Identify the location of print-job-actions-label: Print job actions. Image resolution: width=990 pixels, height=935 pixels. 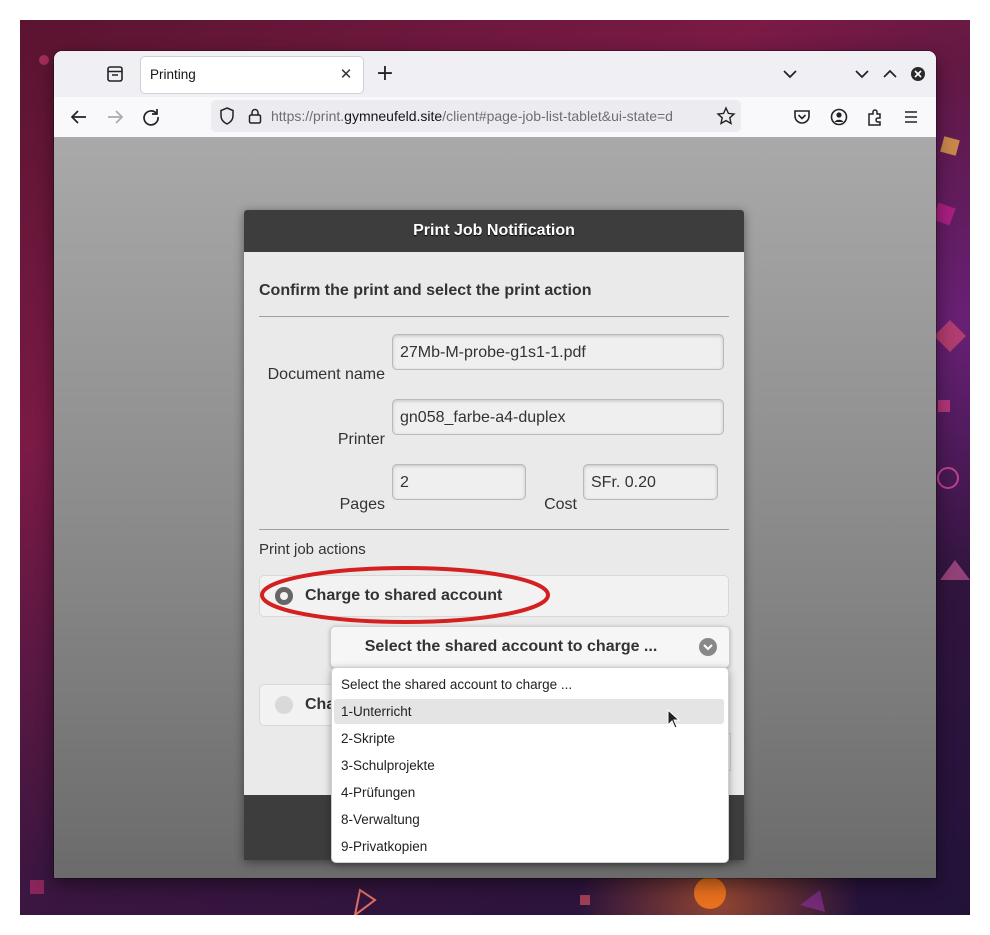
(312, 549).